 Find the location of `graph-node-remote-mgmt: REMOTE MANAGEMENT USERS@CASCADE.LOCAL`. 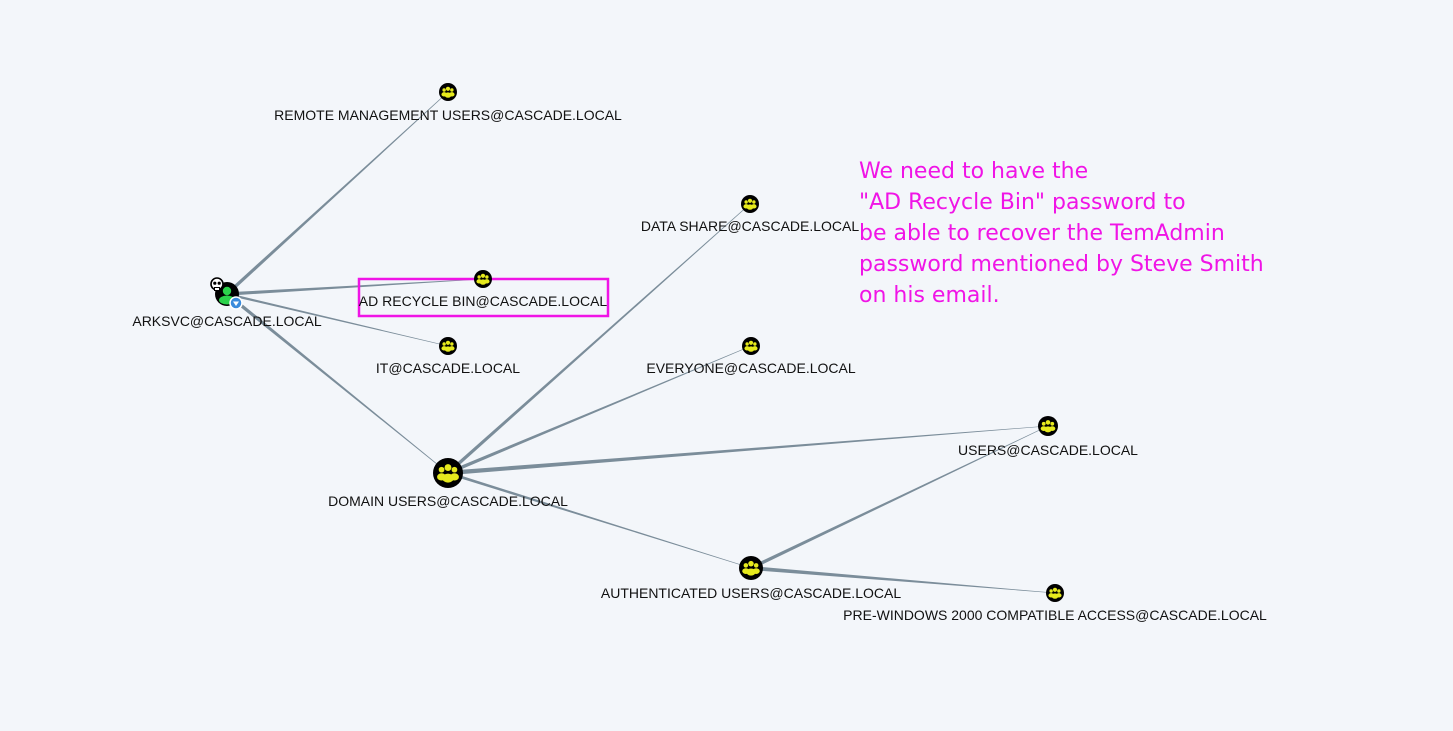

graph-node-remote-mgmt: REMOTE MANAGEMENT USERS@CASCADE.LOCAL is located at coordinates (448, 103).